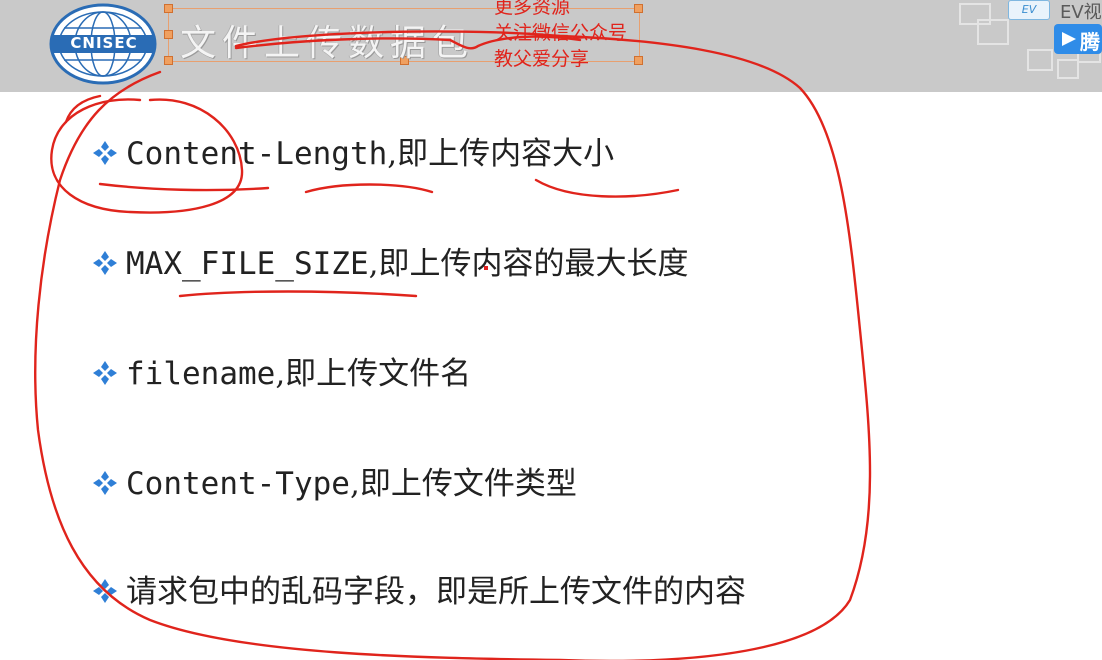 The image size is (1102, 660). Describe the element at coordinates (1090, 42) in the screenshot. I see `ev-play-label: 腾` at that location.